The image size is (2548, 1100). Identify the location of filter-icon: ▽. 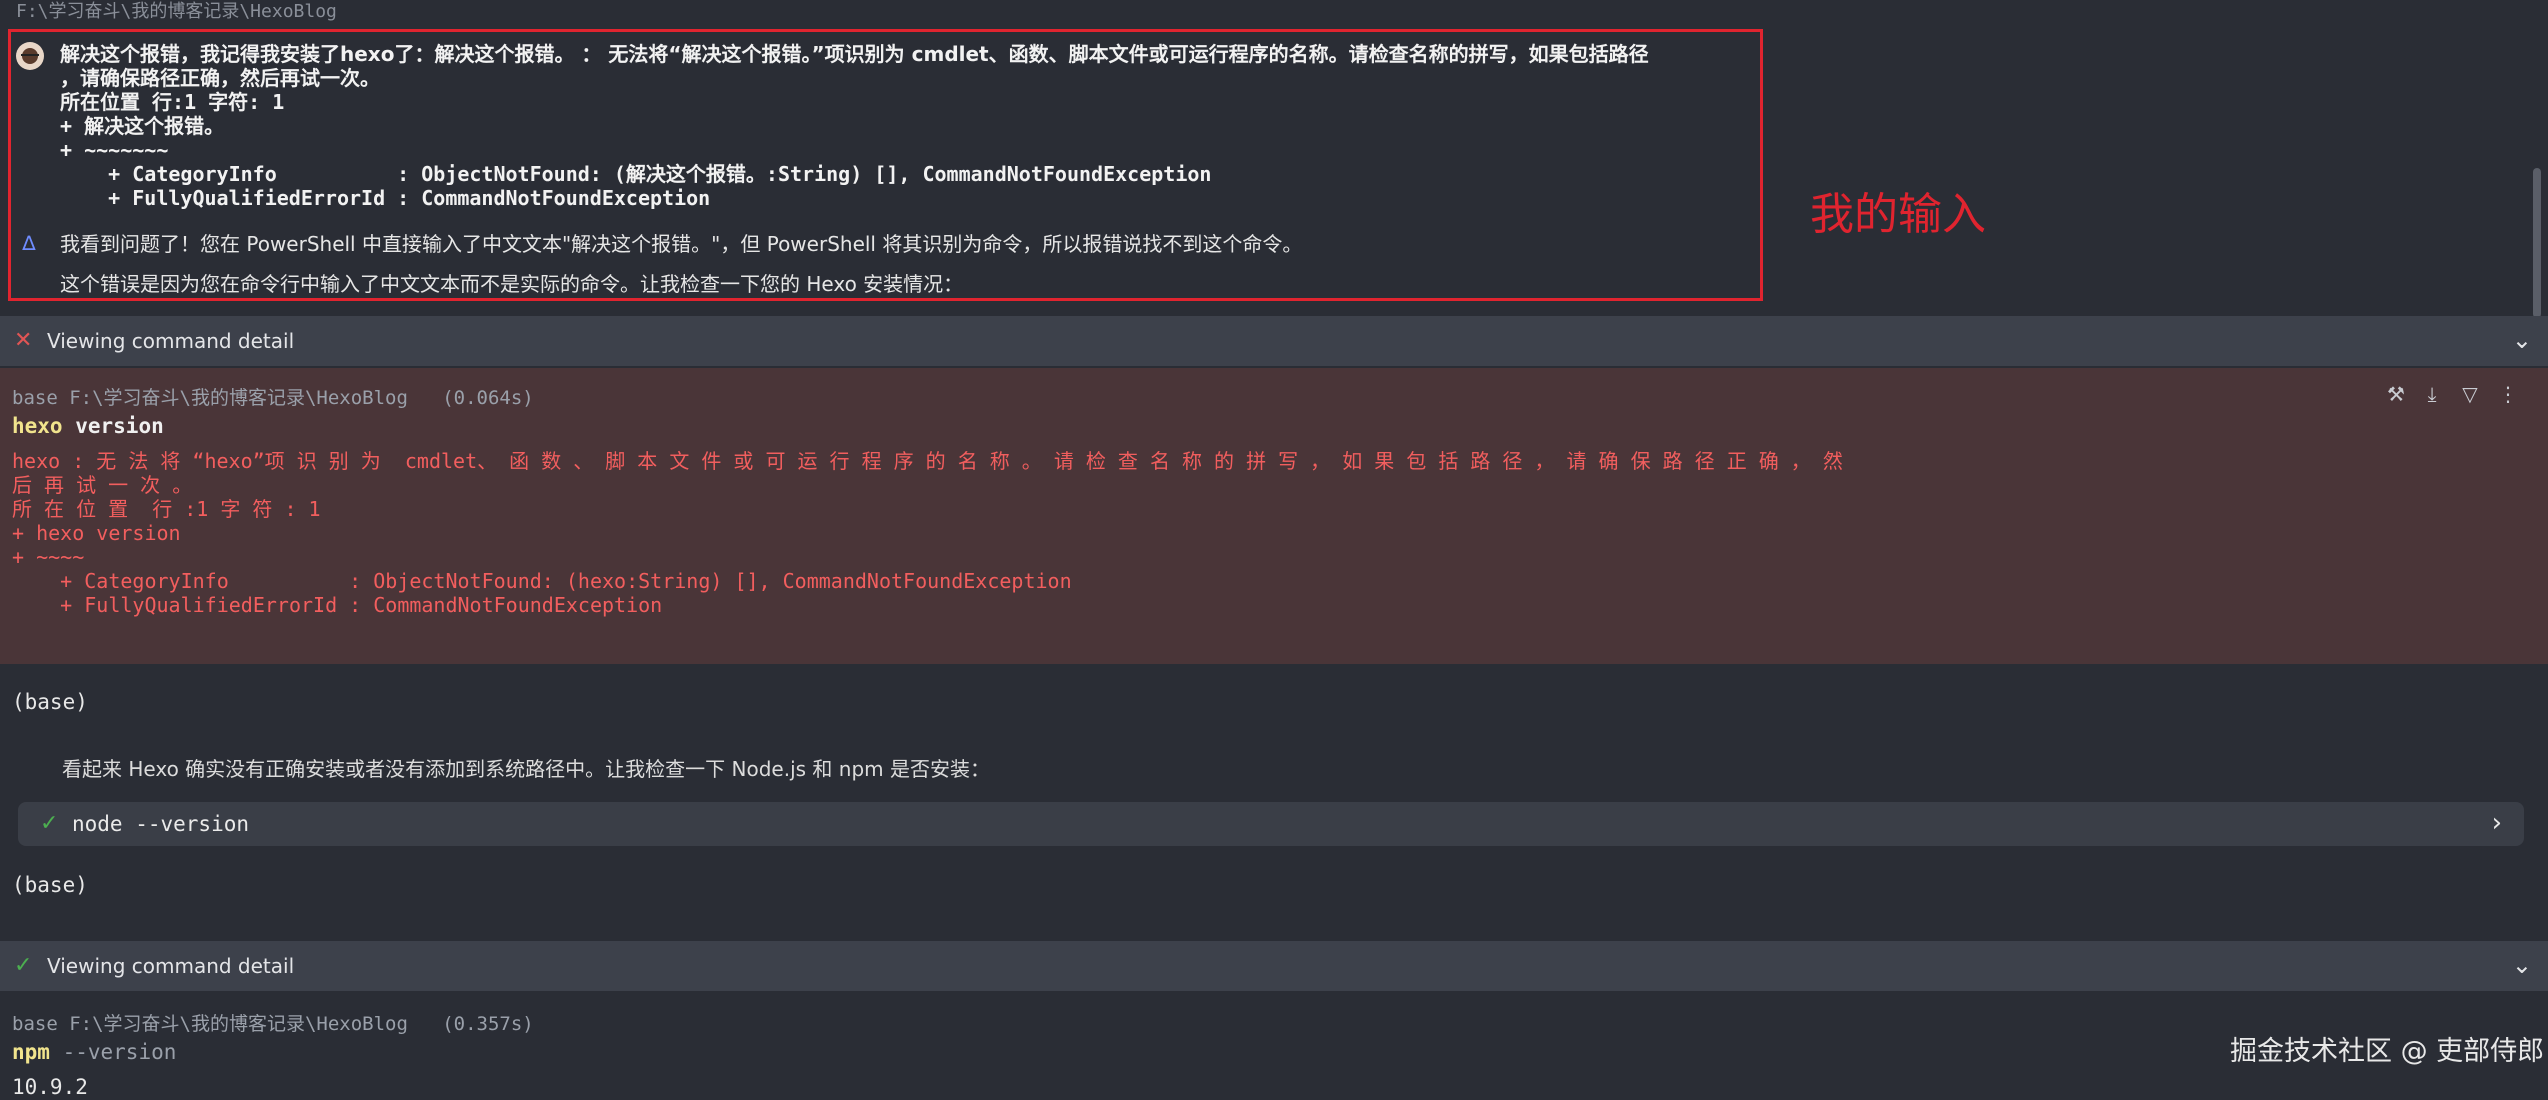
(2470, 394).